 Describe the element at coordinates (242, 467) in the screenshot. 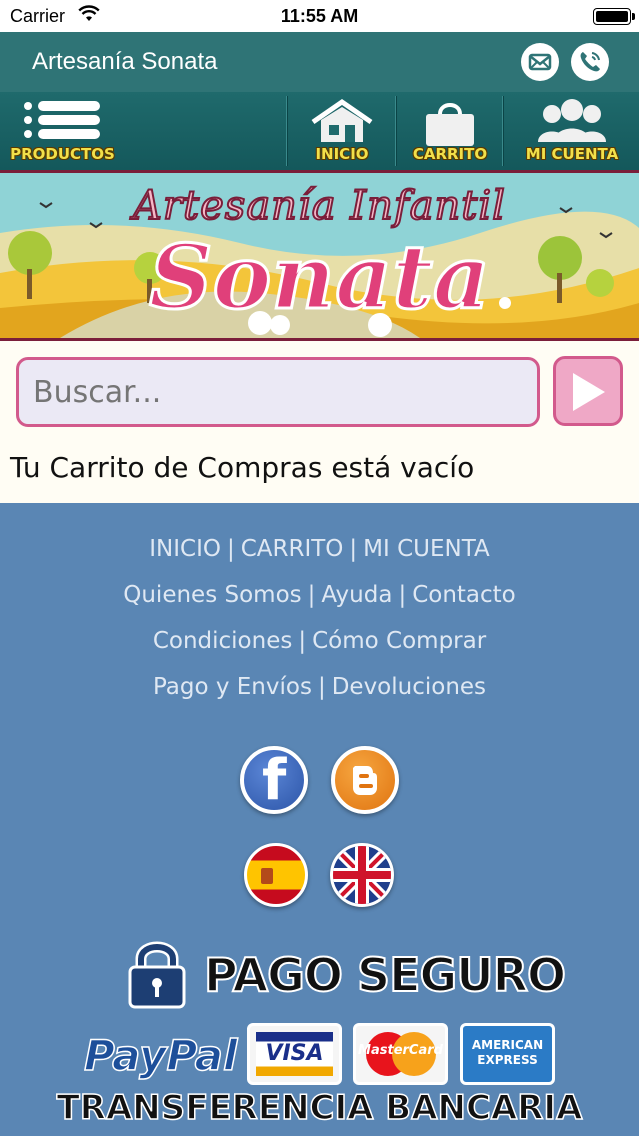

I see `empty-cart-message: Tu Carrito de Compras está vacío` at that location.